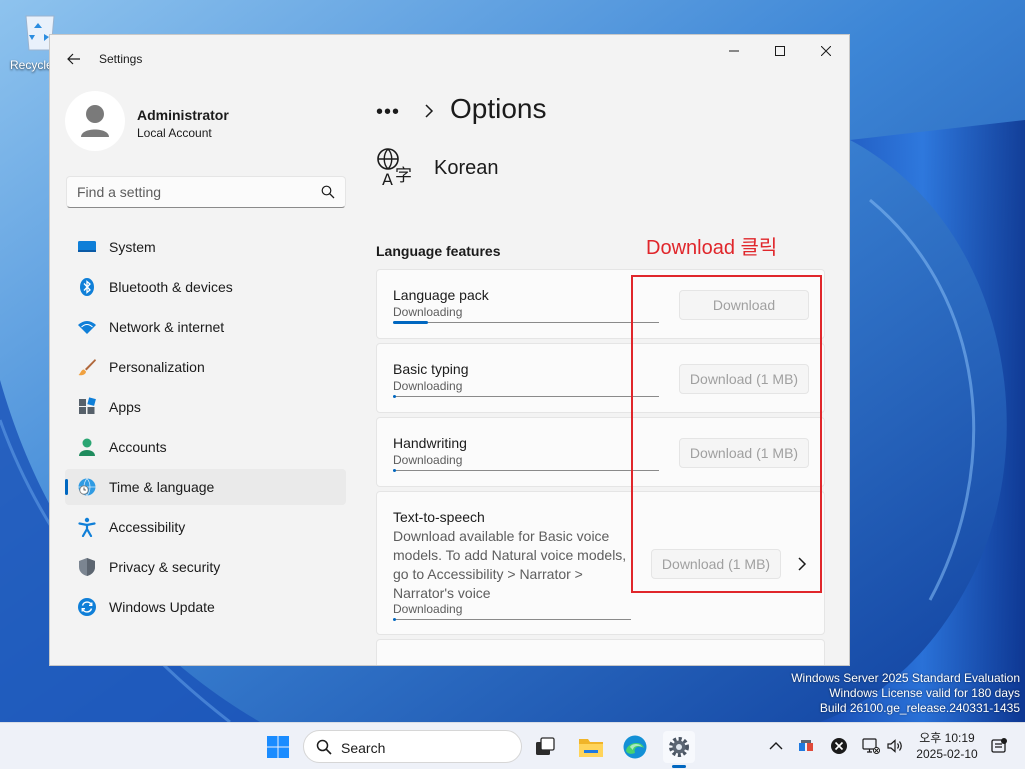 Image resolution: width=1025 pixels, height=769 pixels. I want to click on sidebar-item-label: Apps, so click(125, 407).